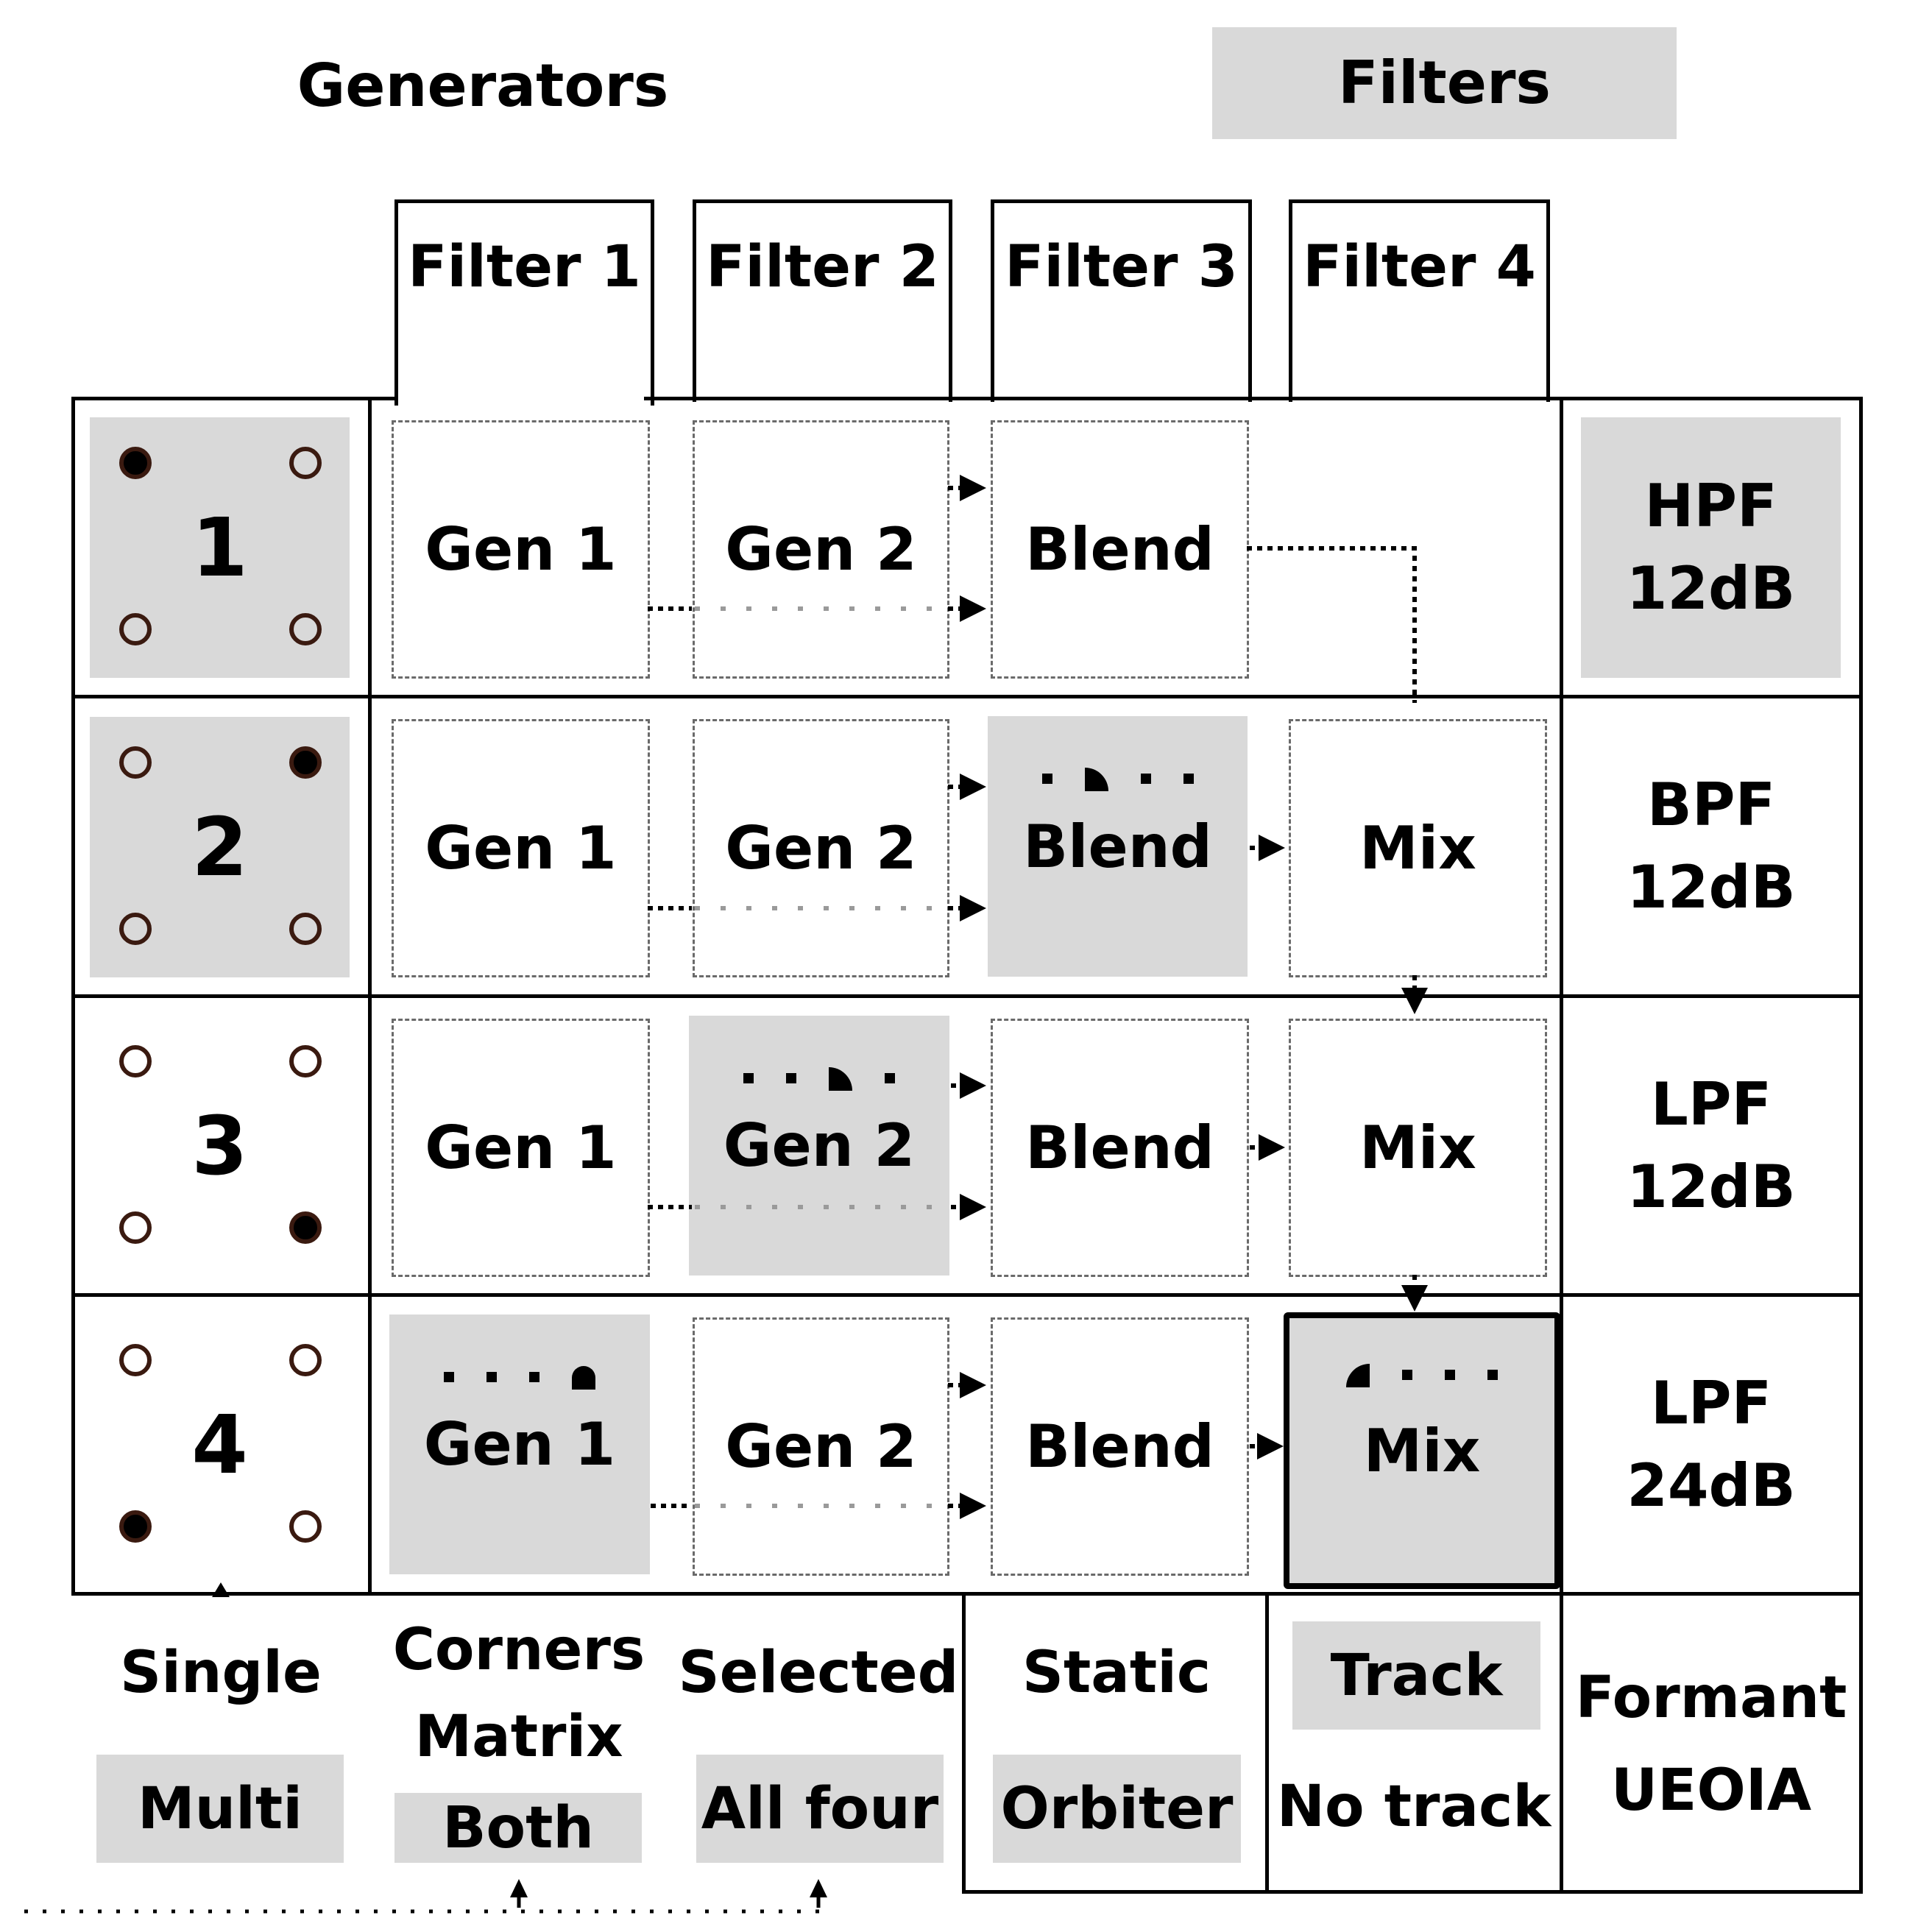  Describe the element at coordinates (1117, 1809) in the screenshot. I see `motion-orbiter-option: Orbiter` at that location.